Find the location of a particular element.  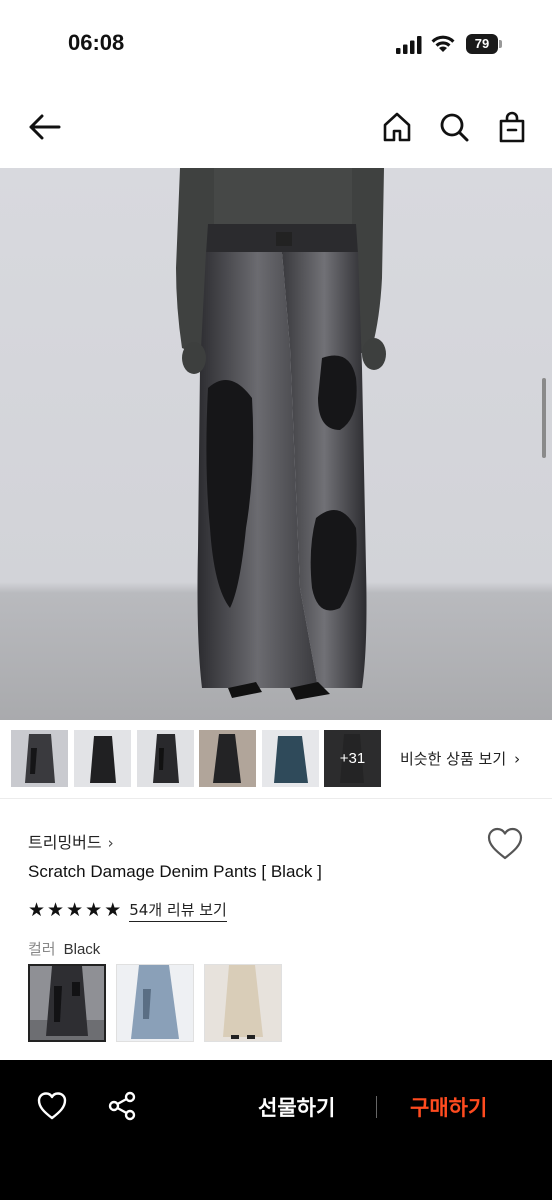

product-title: Scratch Damage Denim Pants [ Black ] is located at coordinates (175, 871).